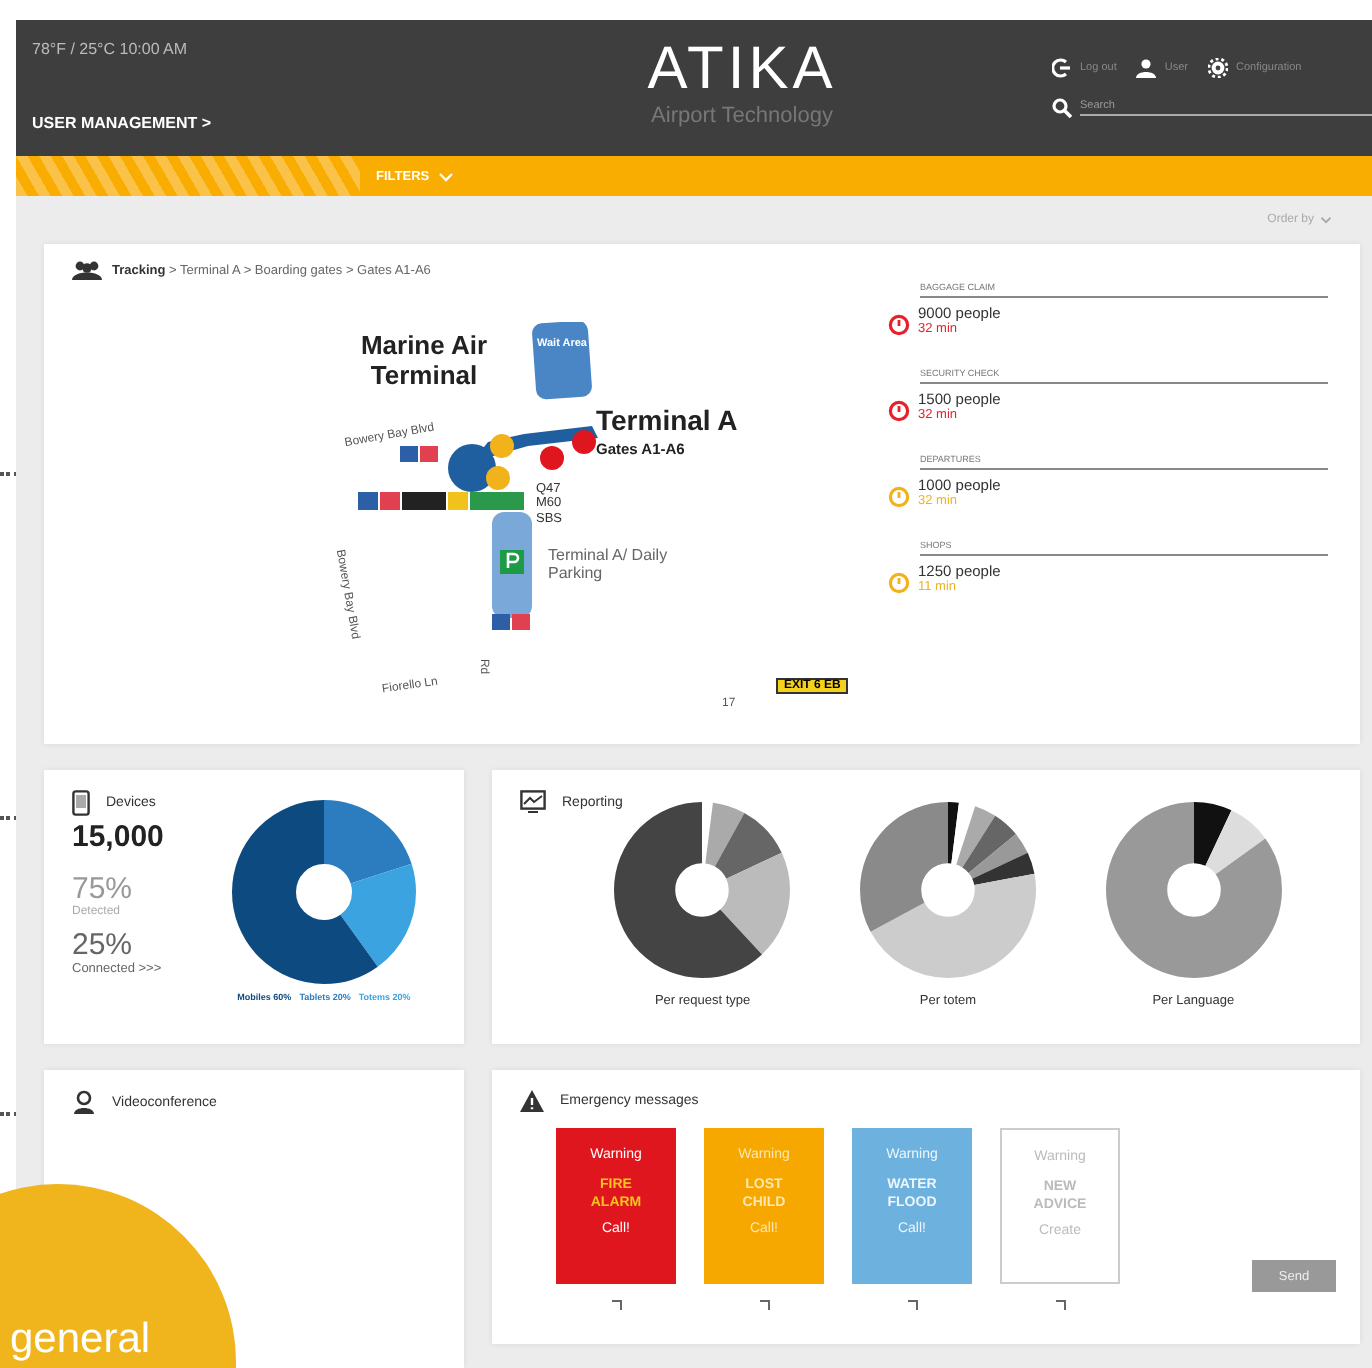 The height and width of the screenshot is (1368, 1372). Describe the element at coordinates (232, 123) in the screenshot. I see `user-management-menu: USER MANAGEMENT >` at that location.